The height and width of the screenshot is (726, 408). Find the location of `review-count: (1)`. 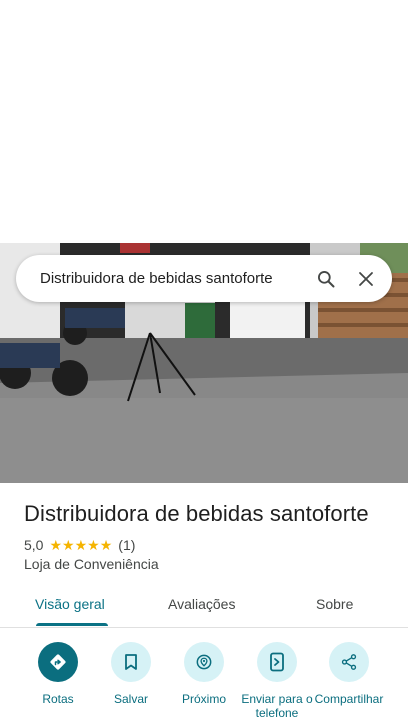

review-count: (1) is located at coordinates (126, 545).